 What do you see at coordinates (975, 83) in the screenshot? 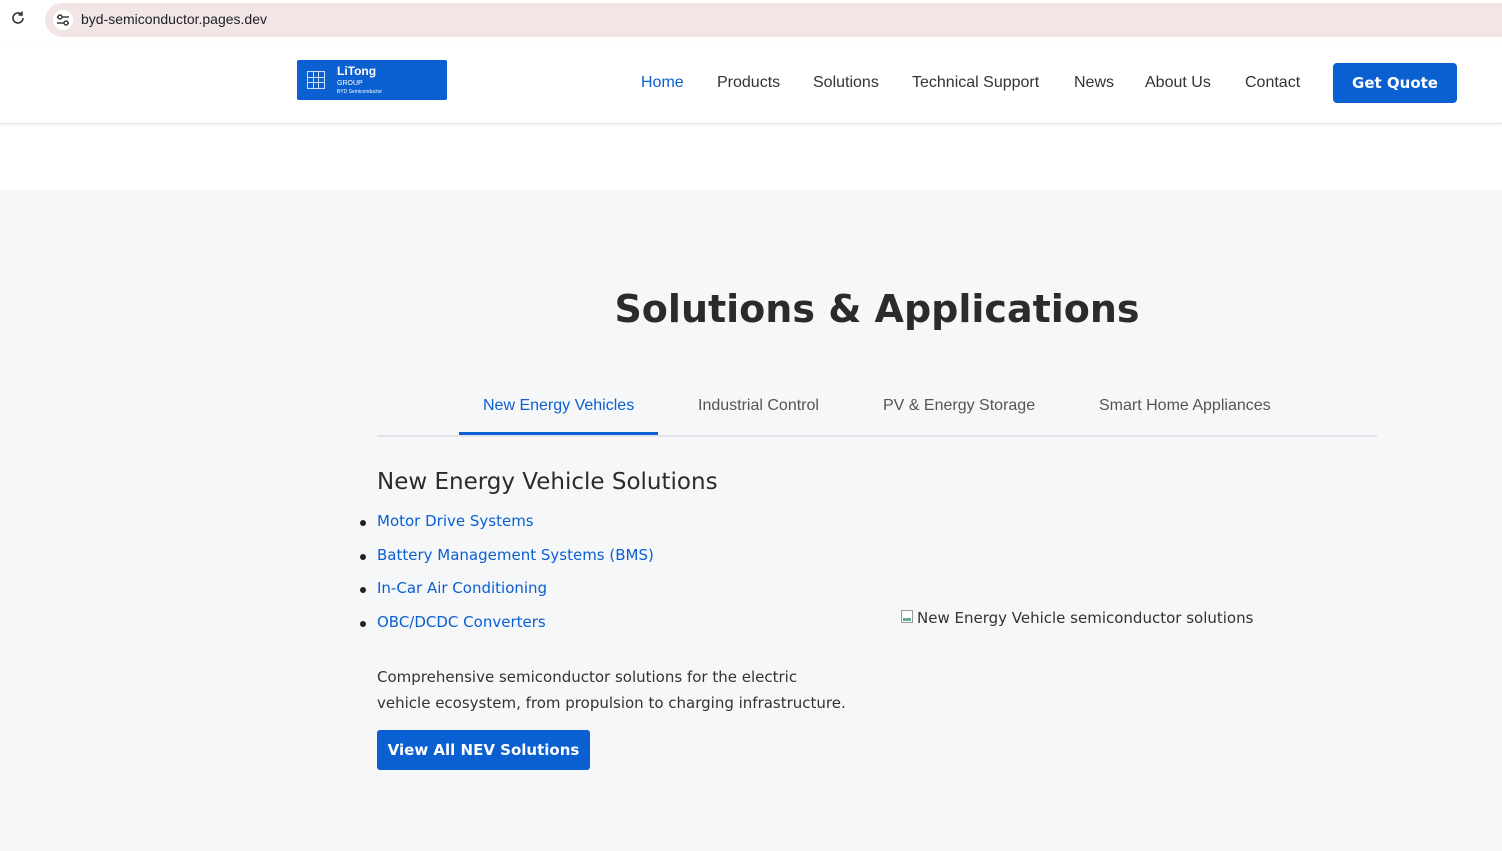
I see `nav-technical-support: Technical Support` at bounding box center [975, 83].